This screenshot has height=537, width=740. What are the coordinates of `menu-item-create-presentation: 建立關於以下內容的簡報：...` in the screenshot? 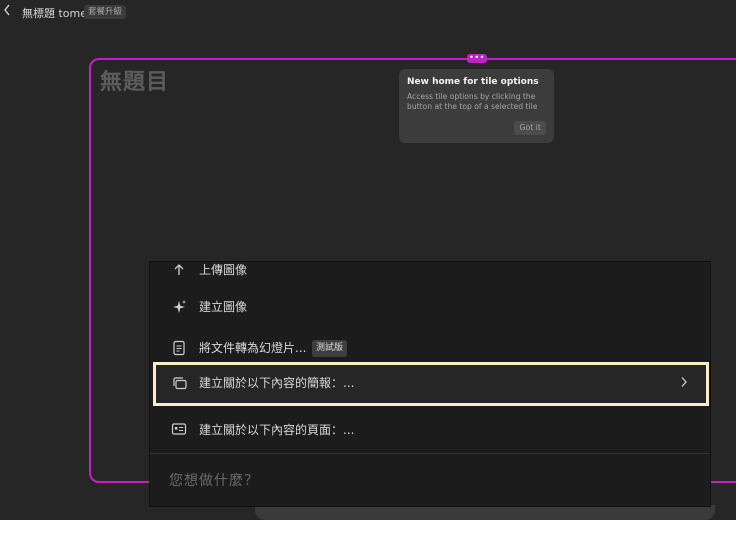 It's located at (431, 384).